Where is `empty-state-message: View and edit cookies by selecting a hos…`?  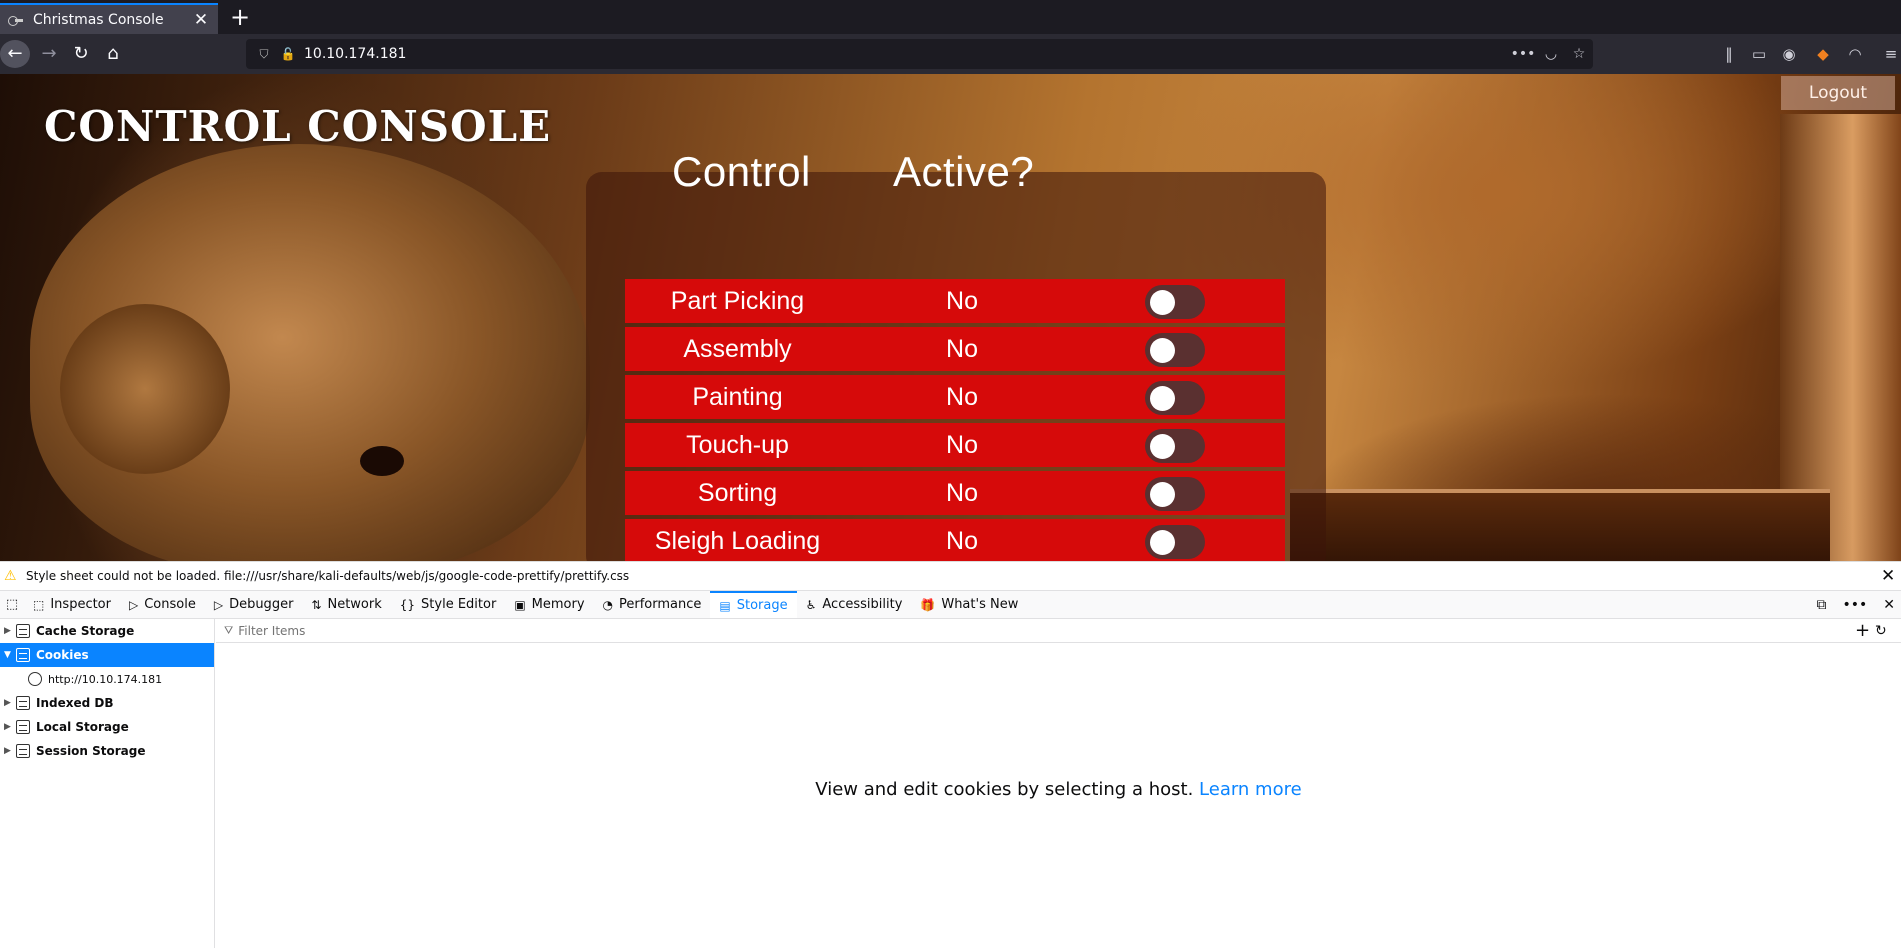
empty-state-message: View and edit cookies by selecting a hos… is located at coordinates (1058, 789).